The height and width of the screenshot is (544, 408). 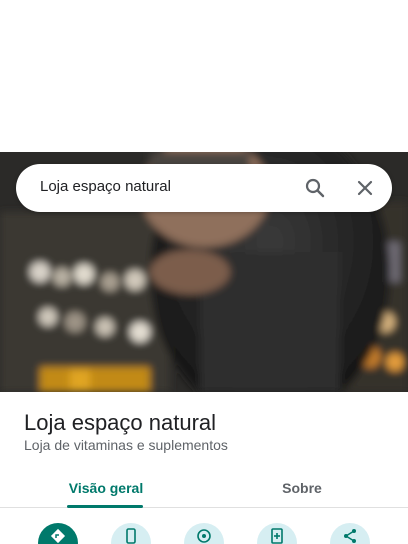 I want to click on action-row, so click(x=204, y=526).